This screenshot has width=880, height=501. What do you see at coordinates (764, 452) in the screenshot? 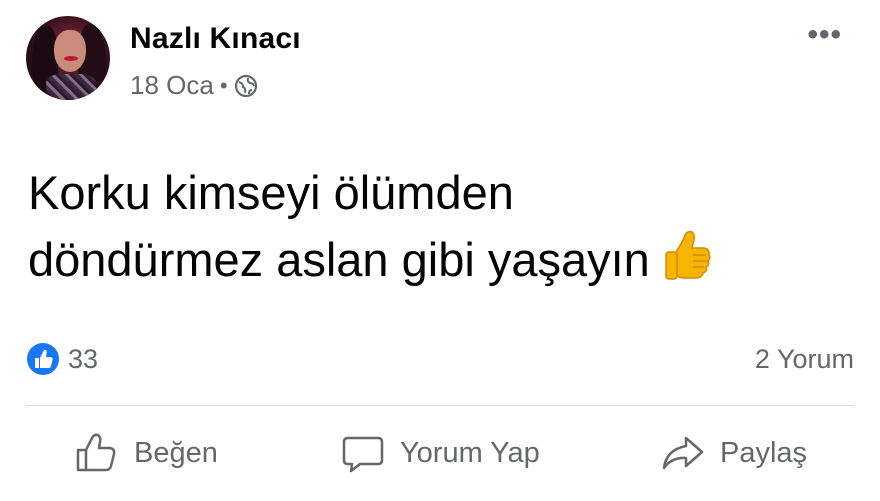
I see `share-label: Paylaş` at bounding box center [764, 452].